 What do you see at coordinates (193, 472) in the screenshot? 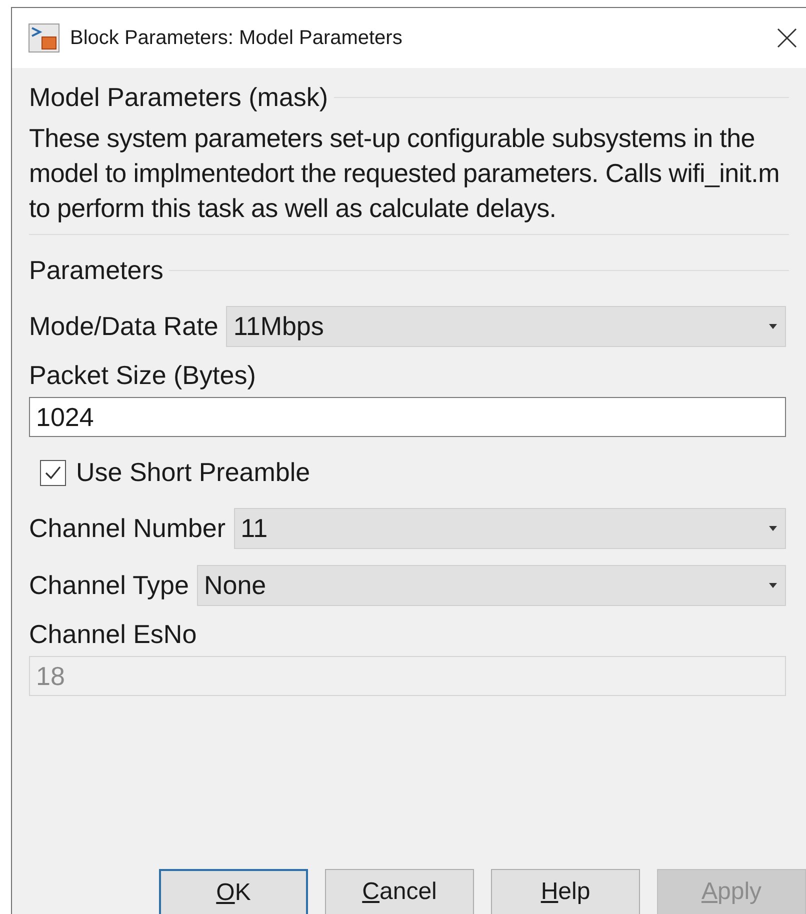
I see `checkbox-label: Use Short Preamble` at bounding box center [193, 472].